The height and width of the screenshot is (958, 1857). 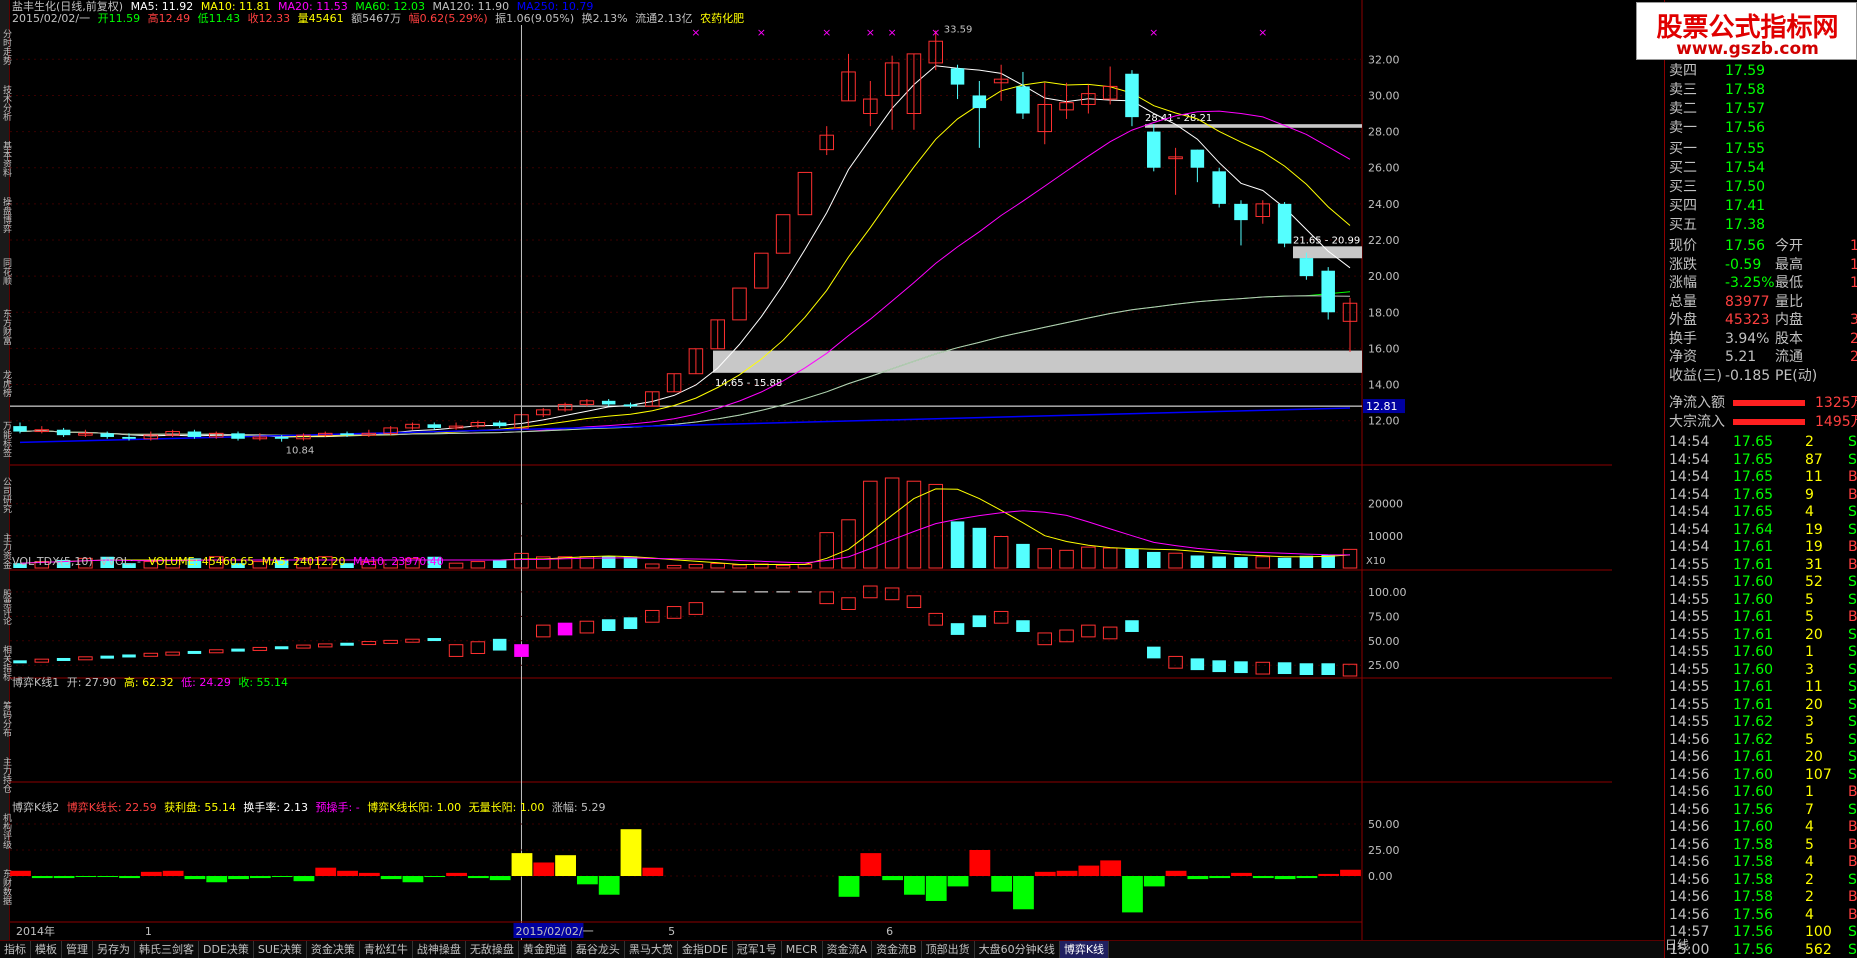 What do you see at coordinates (598, 949) in the screenshot?
I see `bottom-tab-12: 磊谷龙头` at bounding box center [598, 949].